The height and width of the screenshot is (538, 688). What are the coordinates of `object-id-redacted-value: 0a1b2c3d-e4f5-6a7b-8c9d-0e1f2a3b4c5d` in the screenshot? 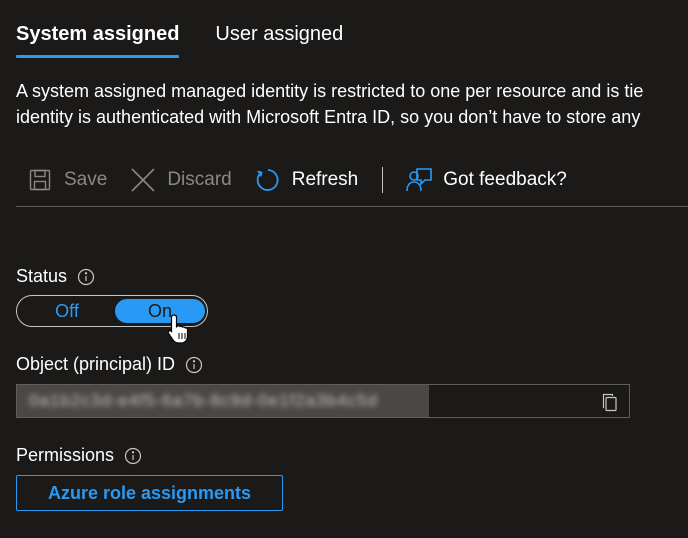 It's located at (223, 401).